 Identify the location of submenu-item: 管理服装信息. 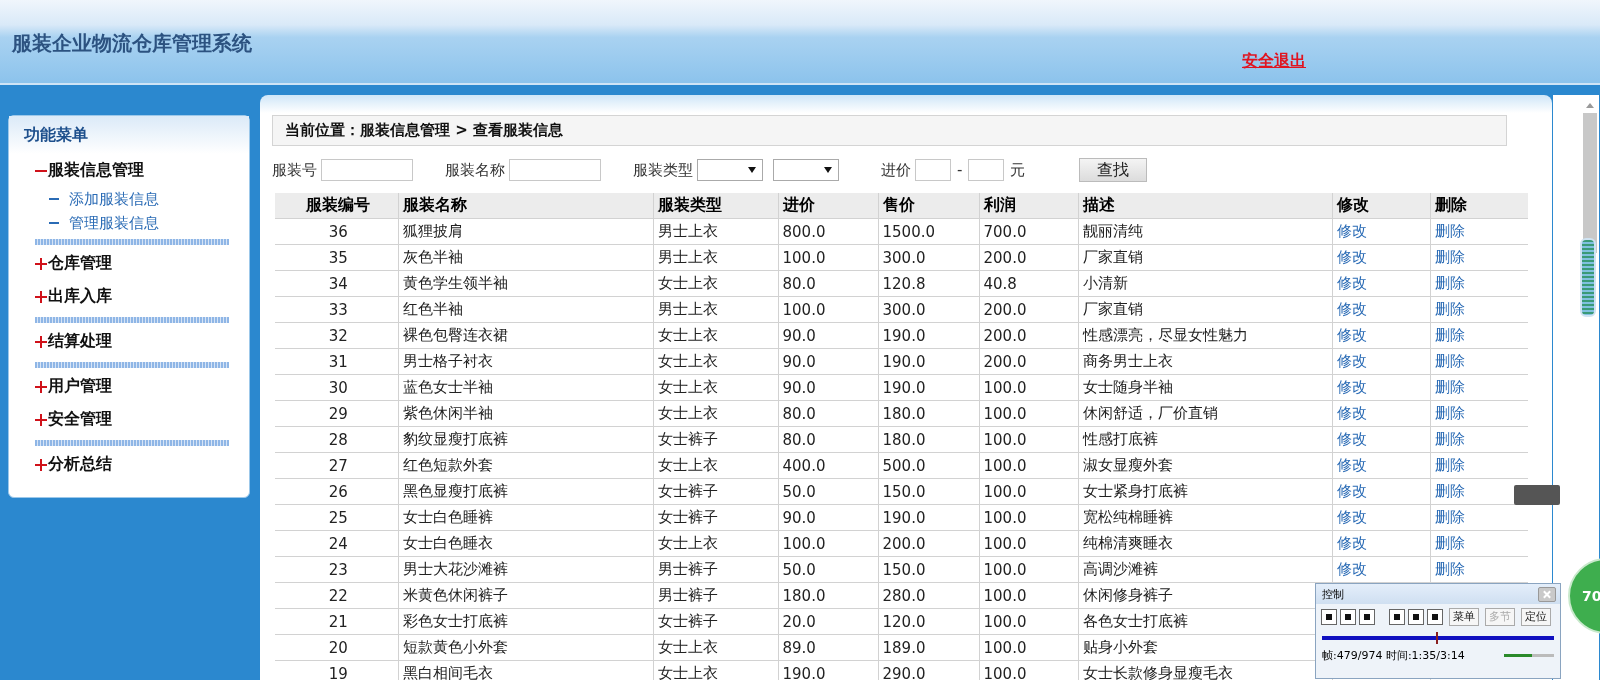
(114, 223).